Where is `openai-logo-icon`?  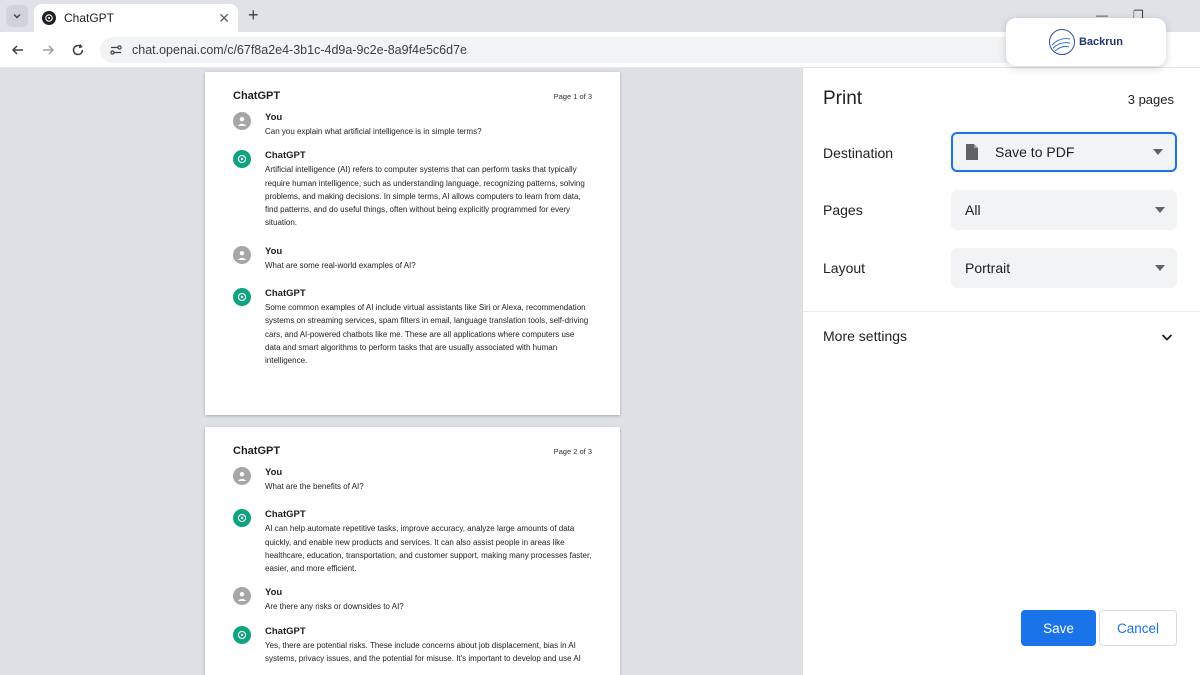
openai-logo-icon is located at coordinates (49, 18).